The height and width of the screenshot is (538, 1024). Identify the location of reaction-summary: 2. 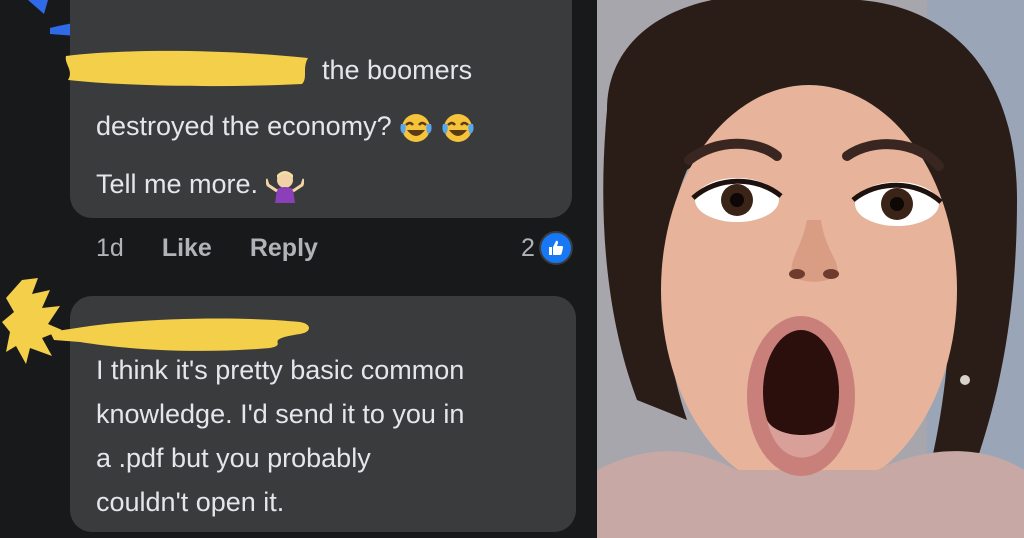
(547, 248).